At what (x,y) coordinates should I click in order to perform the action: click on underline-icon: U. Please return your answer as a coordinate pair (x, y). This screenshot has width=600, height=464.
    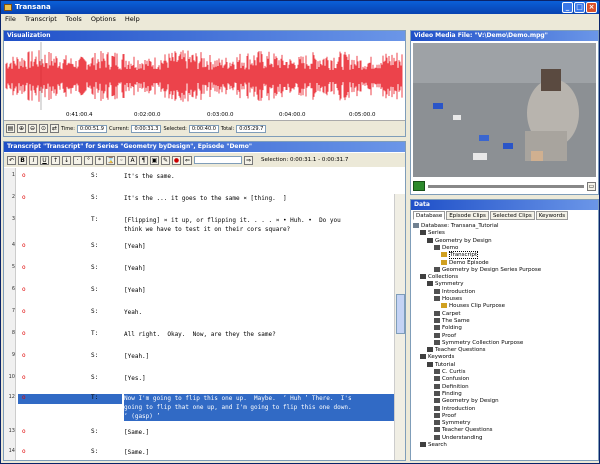
    Looking at the image, I should click on (44, 160).